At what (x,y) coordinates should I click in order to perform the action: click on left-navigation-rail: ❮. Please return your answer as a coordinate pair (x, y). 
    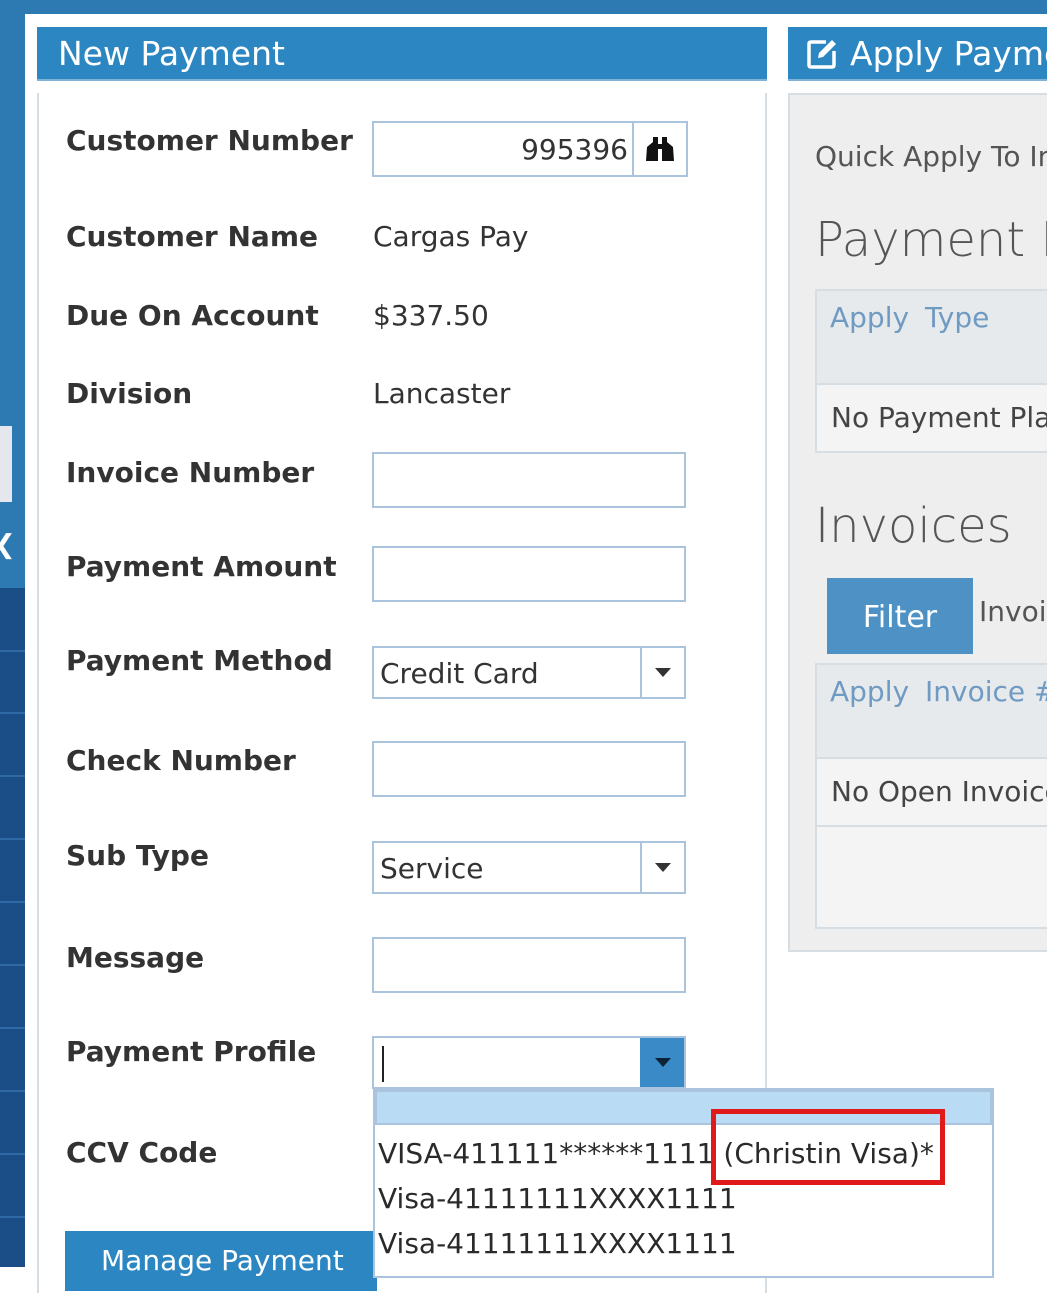
    Looking at the image, I should click on (12, 633).